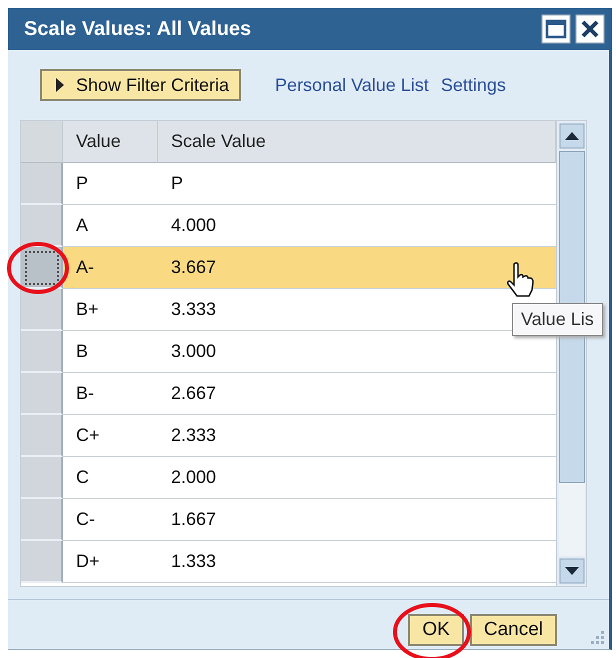 The width and height of the screenshot is (616, 658). Describe the element at coordinates (556, 29) in the screenshot. I see `maximize-icon` at that location.